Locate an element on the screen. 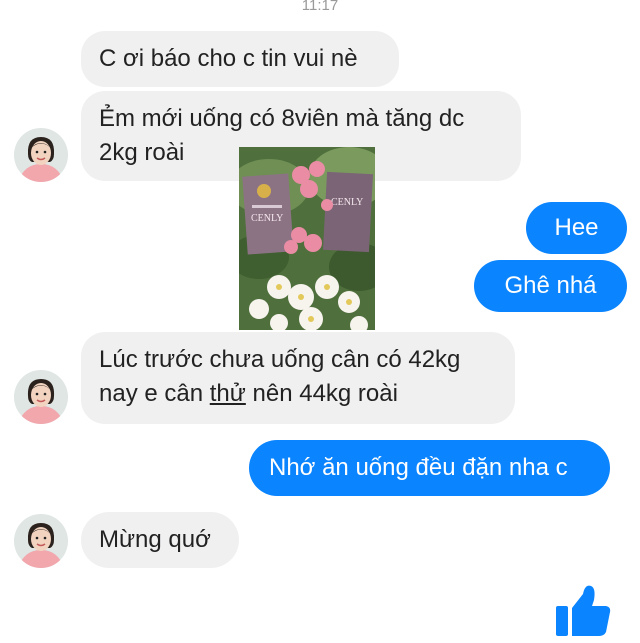  message-bubble-outgoing: Hee is located at coordinates (576, 228).